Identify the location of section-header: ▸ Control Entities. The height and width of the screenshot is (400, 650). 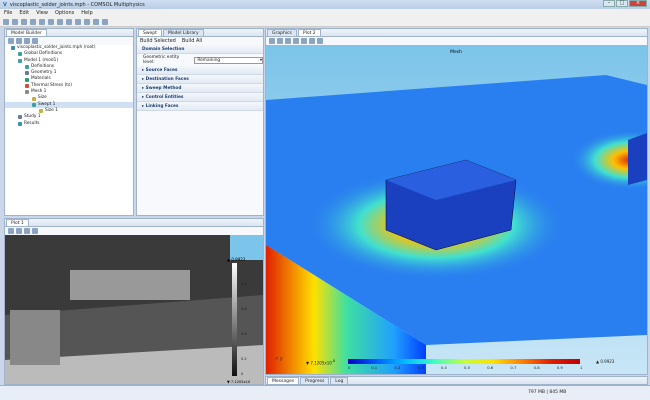
(200, 97).